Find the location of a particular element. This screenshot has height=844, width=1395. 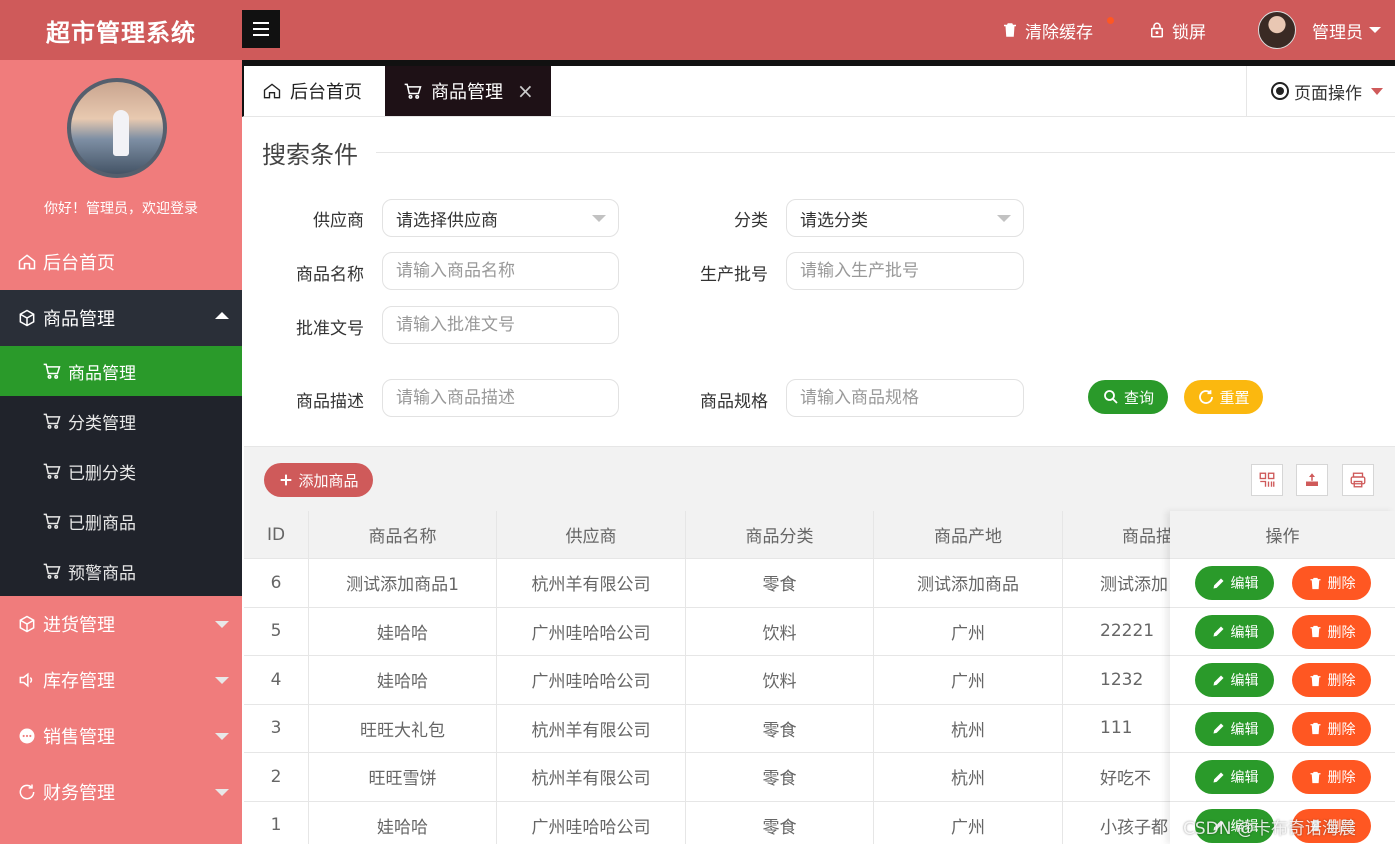

sidebar-subitem-label: 预警商品 is located at coordinates (102, 573).